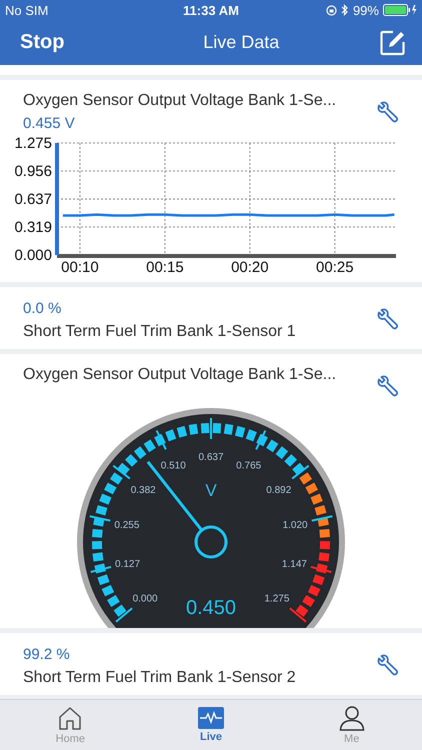  What do you see at coordinates (211, 718) in the screenshot?
I see `pulse-icon` at bounding box center [211, 718].